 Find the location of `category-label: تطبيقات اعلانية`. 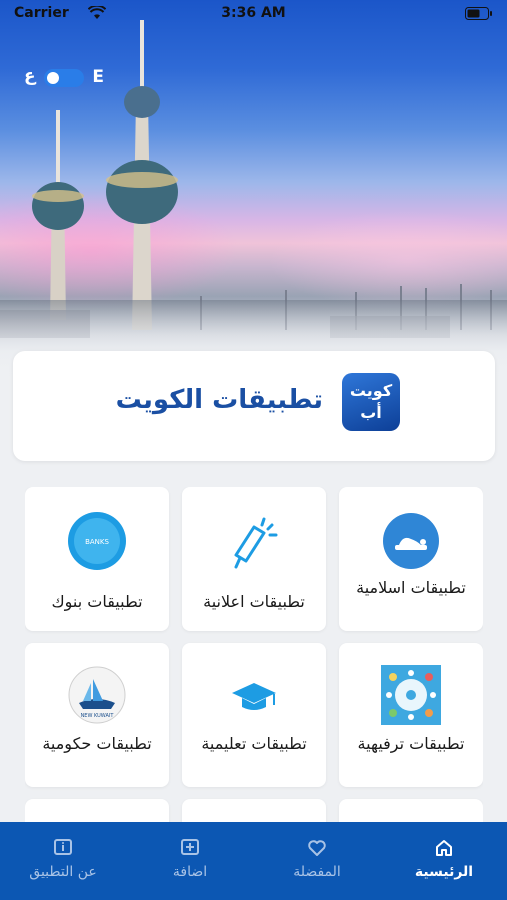

category-label: تطبيقات اعلانية is located at coordinates (254, 601).